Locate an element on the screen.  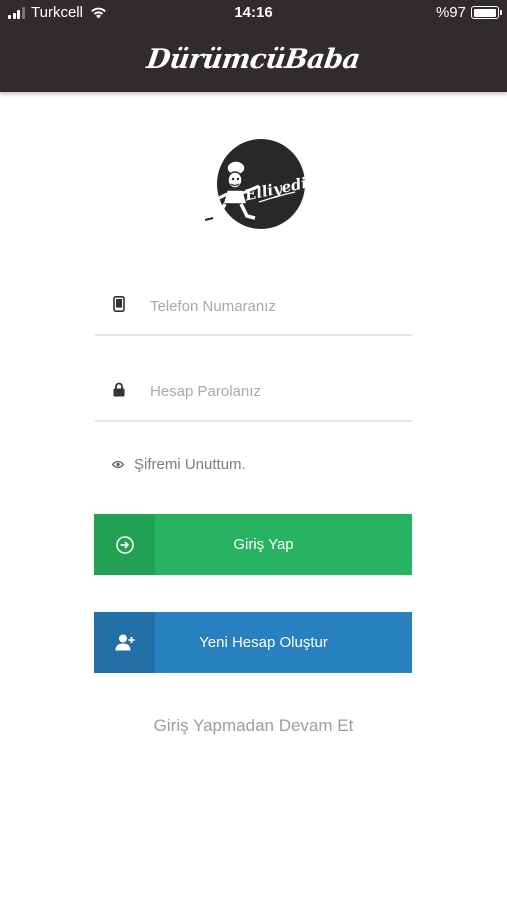
battery-percent: %97 is located at coordinates (450, 12).